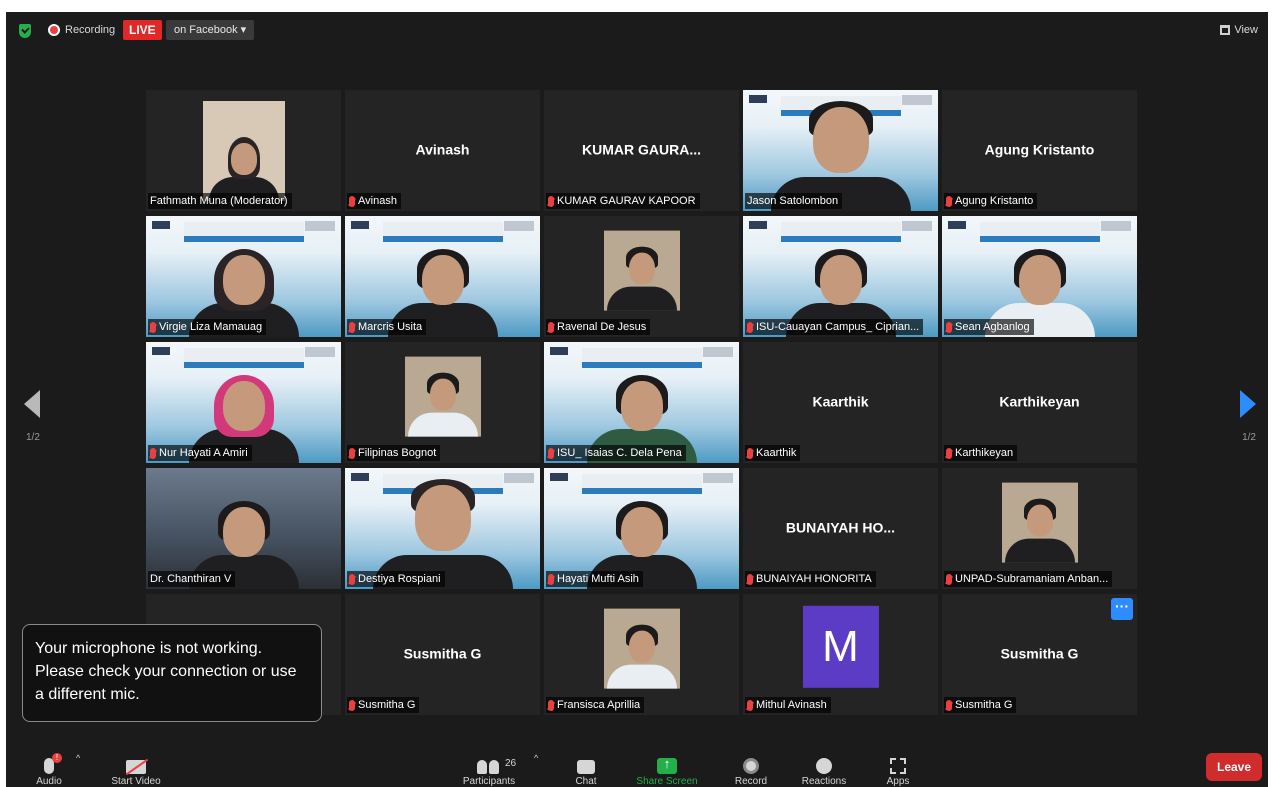  What do you see at coordinates (994, 201) in the screenshot?
I see `participant-name: Agung Kristanto` at bounding box center [994, 201].